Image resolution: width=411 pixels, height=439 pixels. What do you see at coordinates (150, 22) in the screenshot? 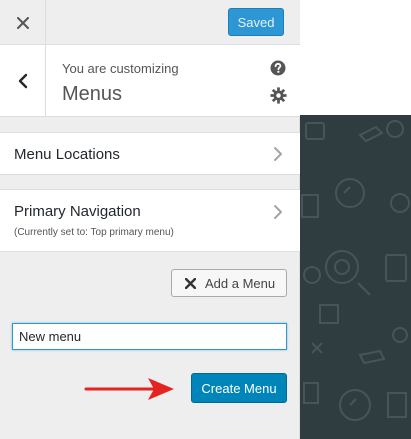
I see `customizer-topbar: Saved` at bounding box center [150, 22].